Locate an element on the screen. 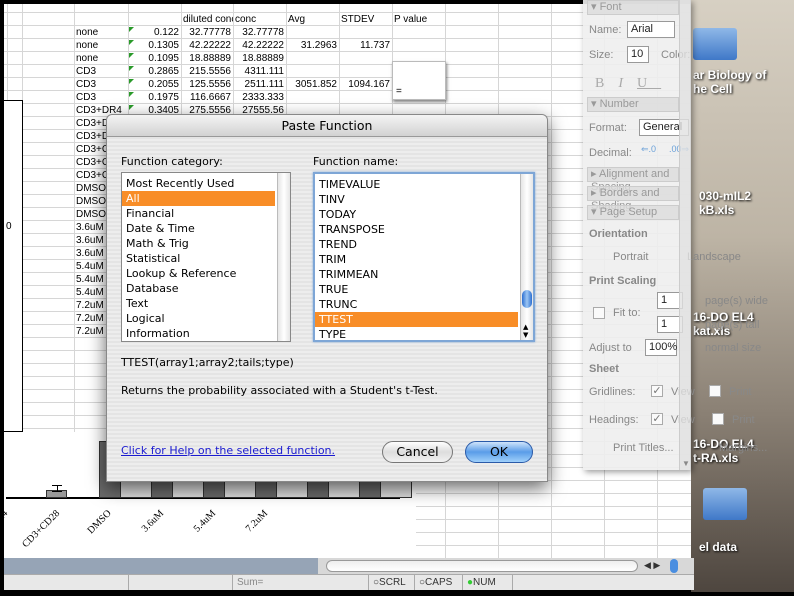 Image resolution: width=794 pixels, height=596 pixels. chart-plot-edge: 0 is located at coordinates (13, 266).